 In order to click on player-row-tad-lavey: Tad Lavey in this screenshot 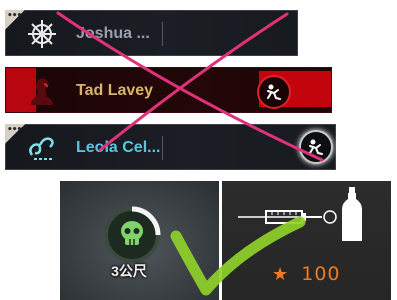, I will do `click(168, 90)`.